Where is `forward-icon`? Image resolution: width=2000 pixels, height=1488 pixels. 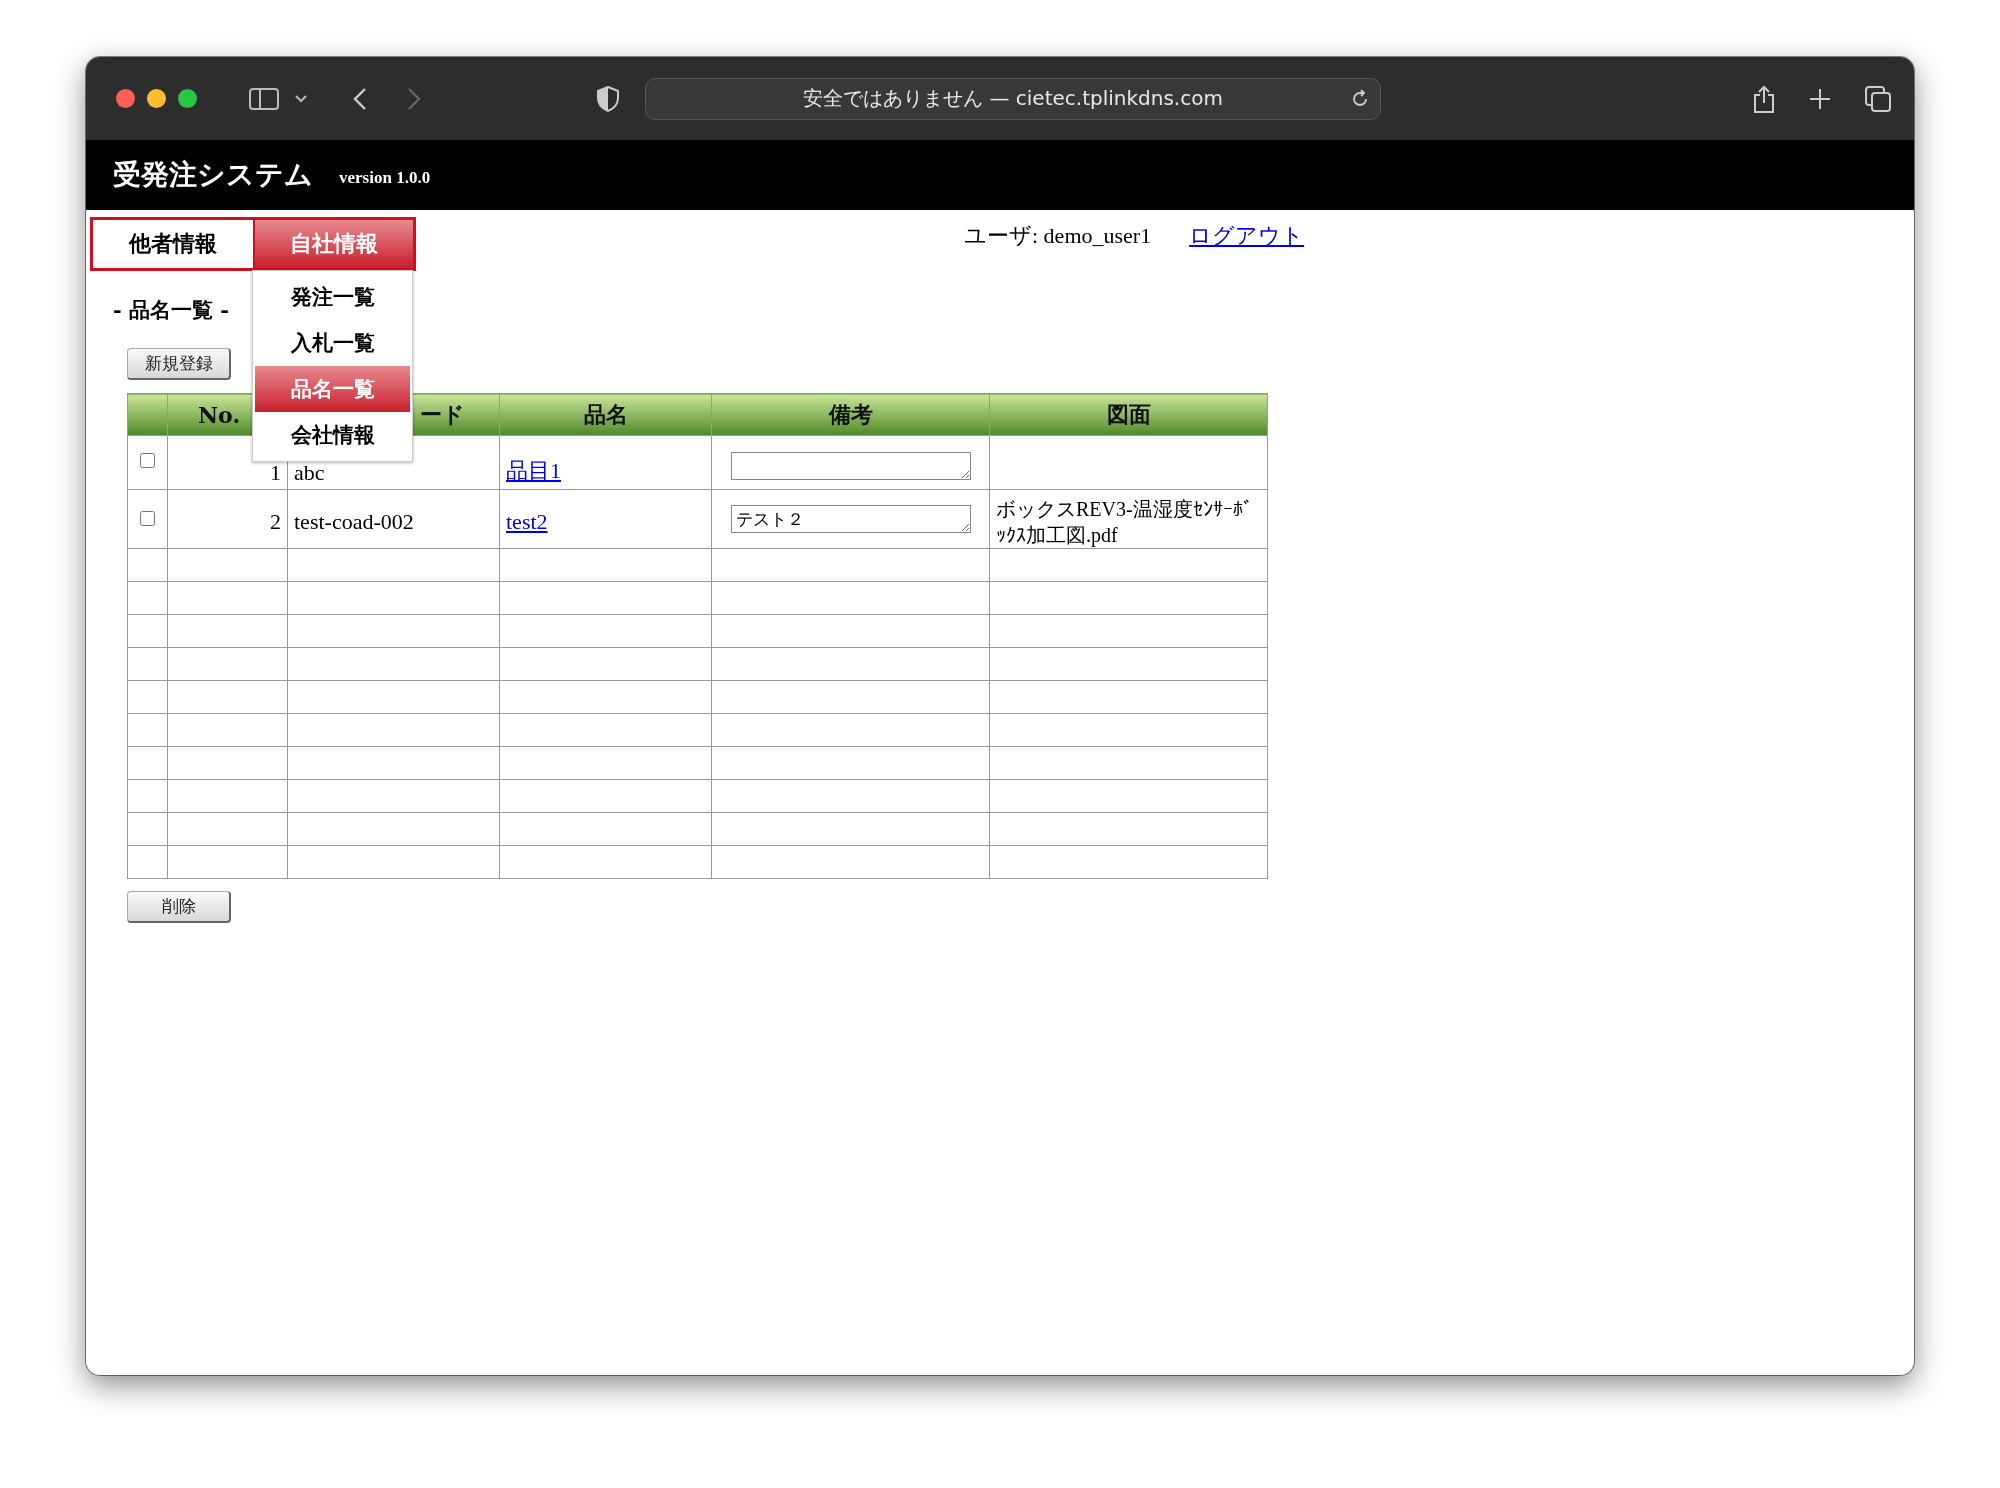
forward-icon is located at coordinates (414, 98).